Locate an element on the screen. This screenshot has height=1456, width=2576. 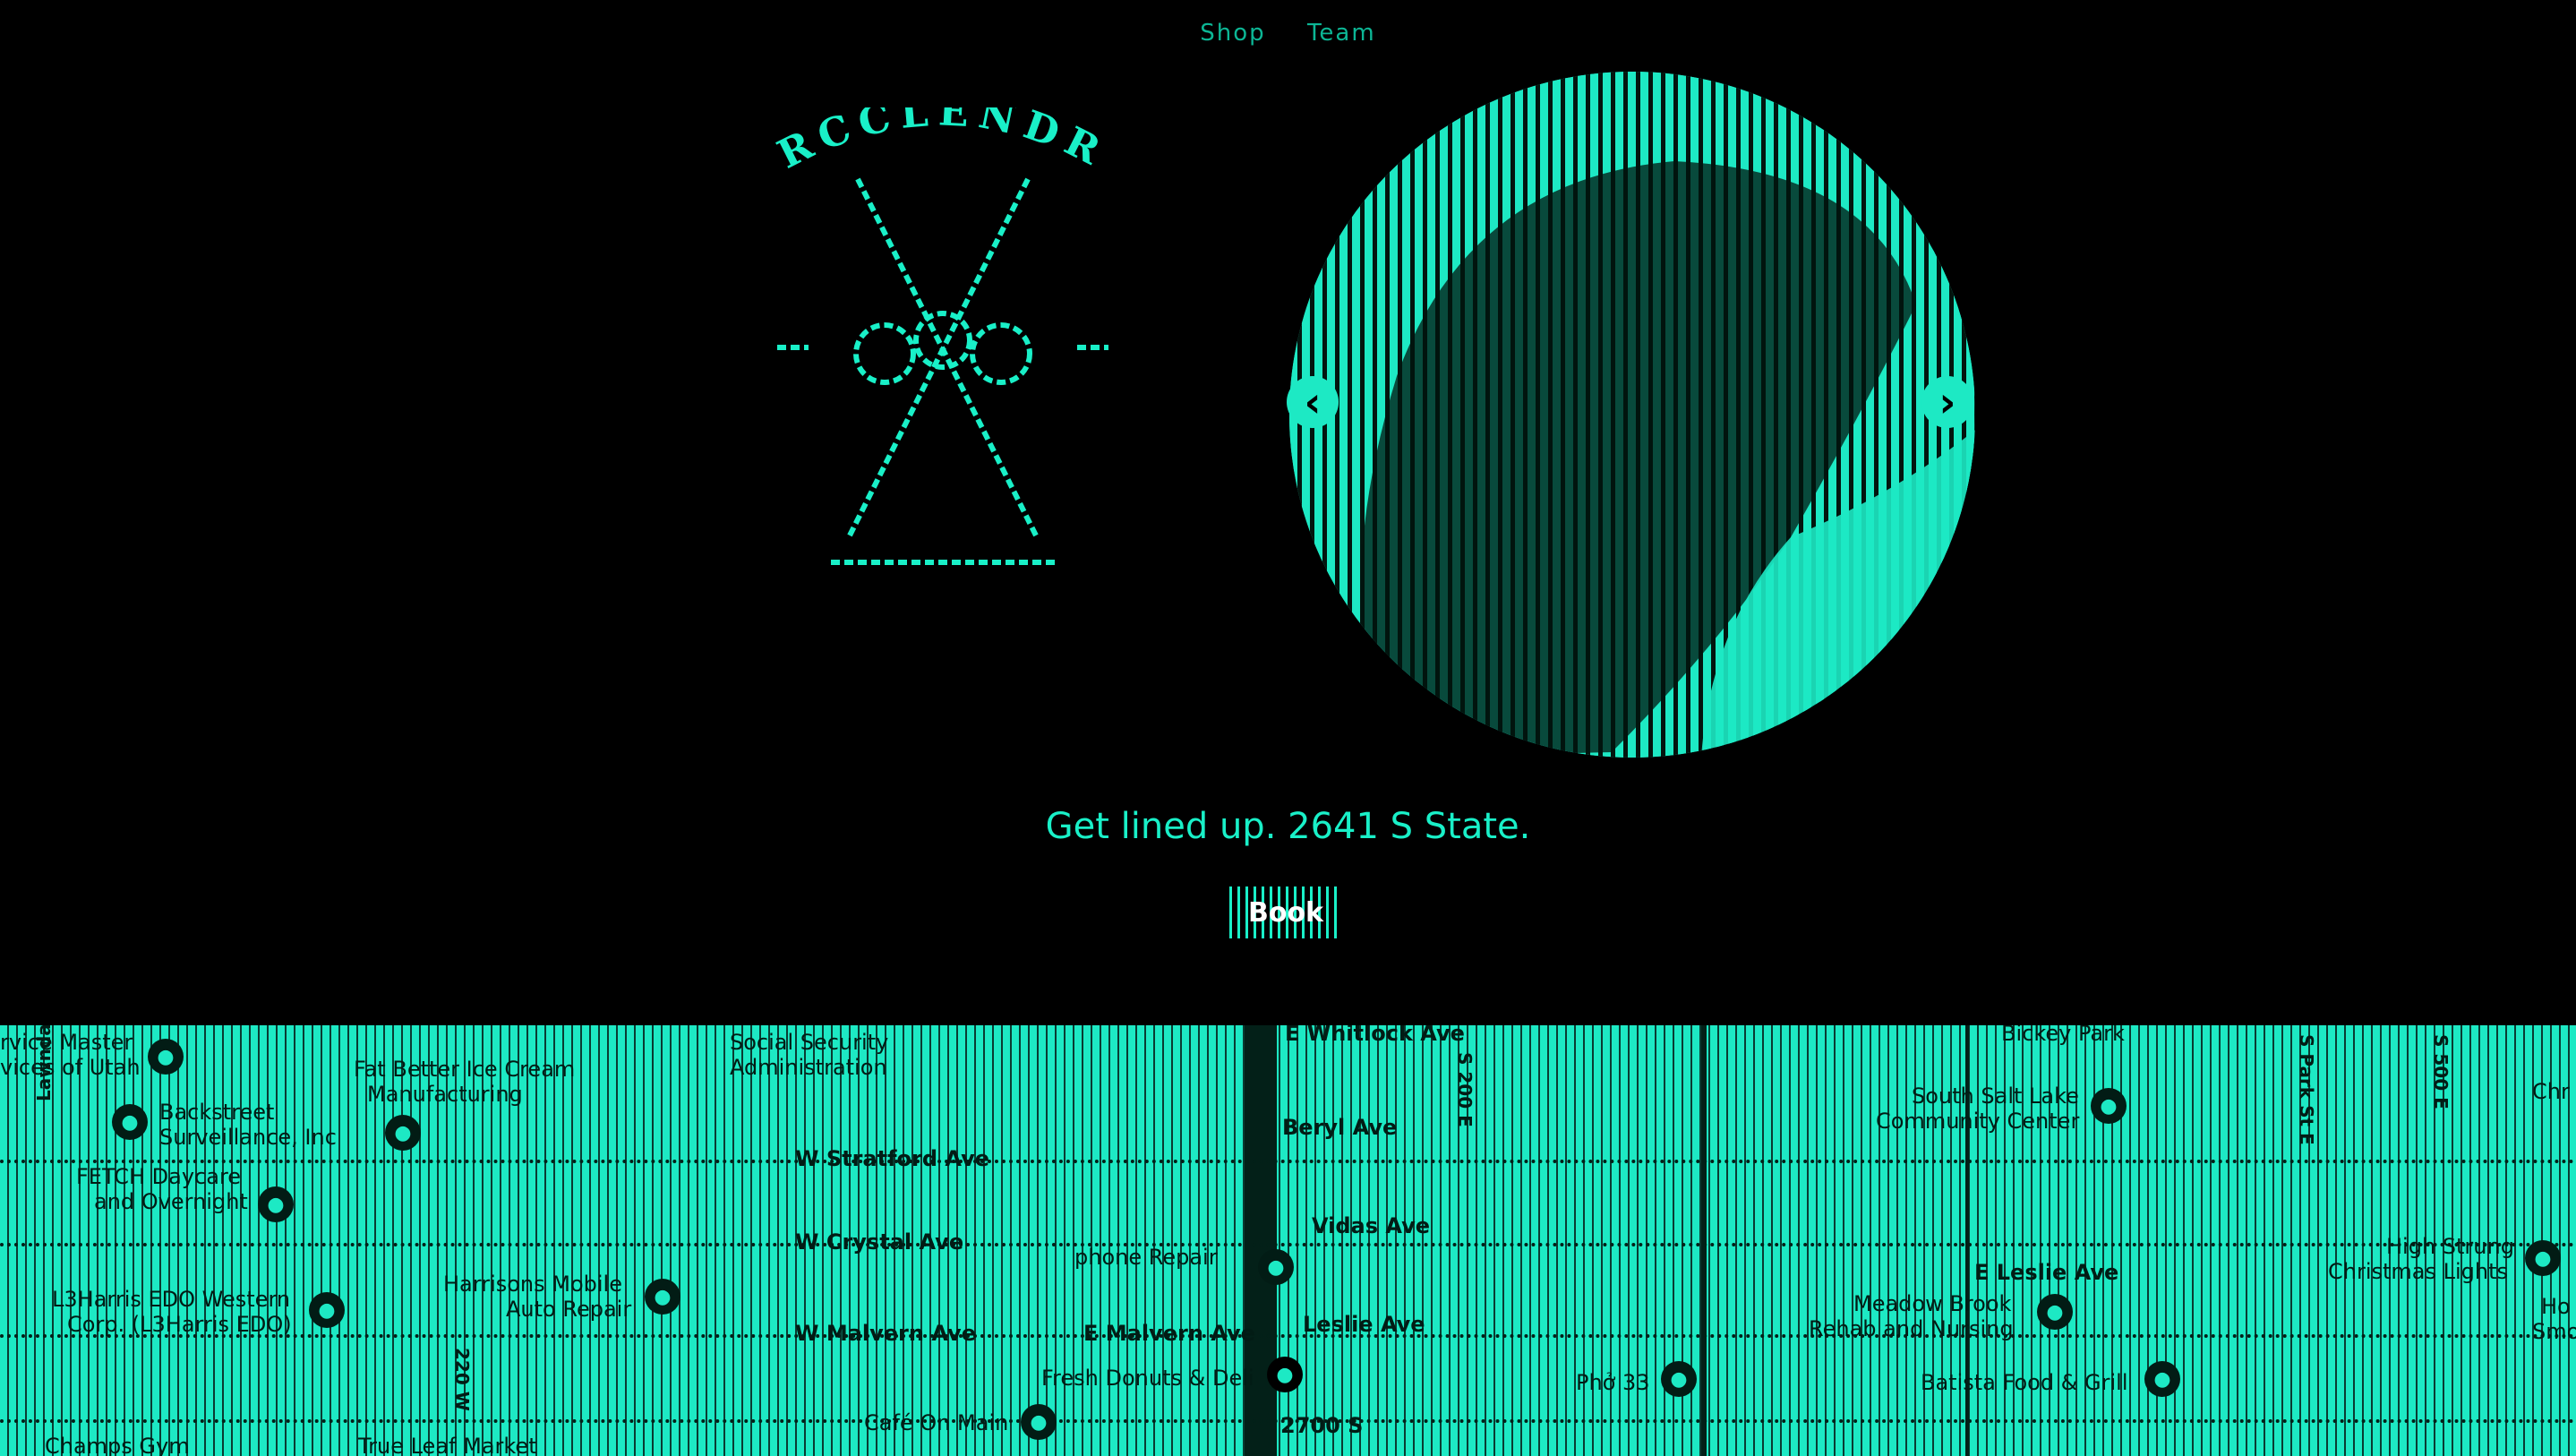
street-label: Beryl Ave is located at coordinates (1340, 1127).